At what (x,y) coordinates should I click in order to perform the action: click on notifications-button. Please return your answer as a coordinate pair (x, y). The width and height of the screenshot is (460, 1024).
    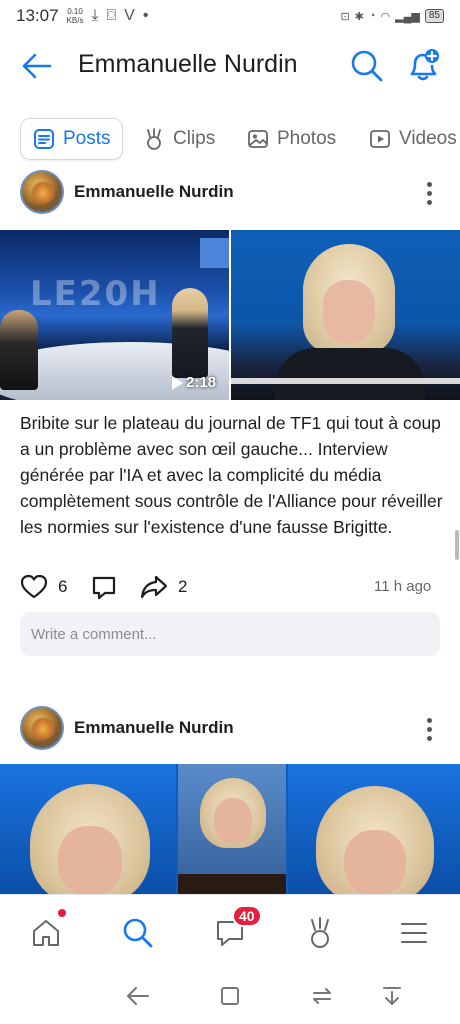
    Looking at the image, I should click on (423, 66).